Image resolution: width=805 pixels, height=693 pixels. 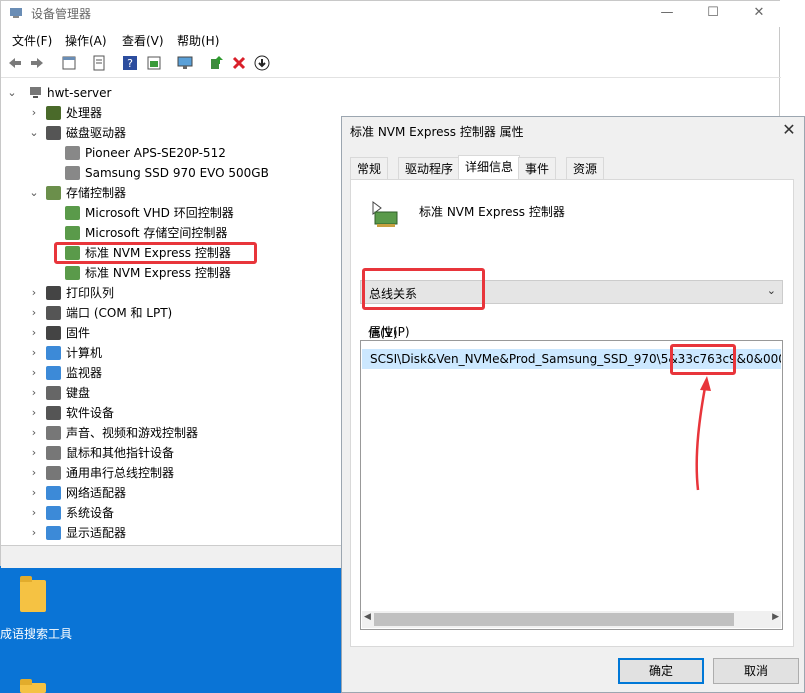 I want to click on tab-general: 常规, so click(x=369, y=168).